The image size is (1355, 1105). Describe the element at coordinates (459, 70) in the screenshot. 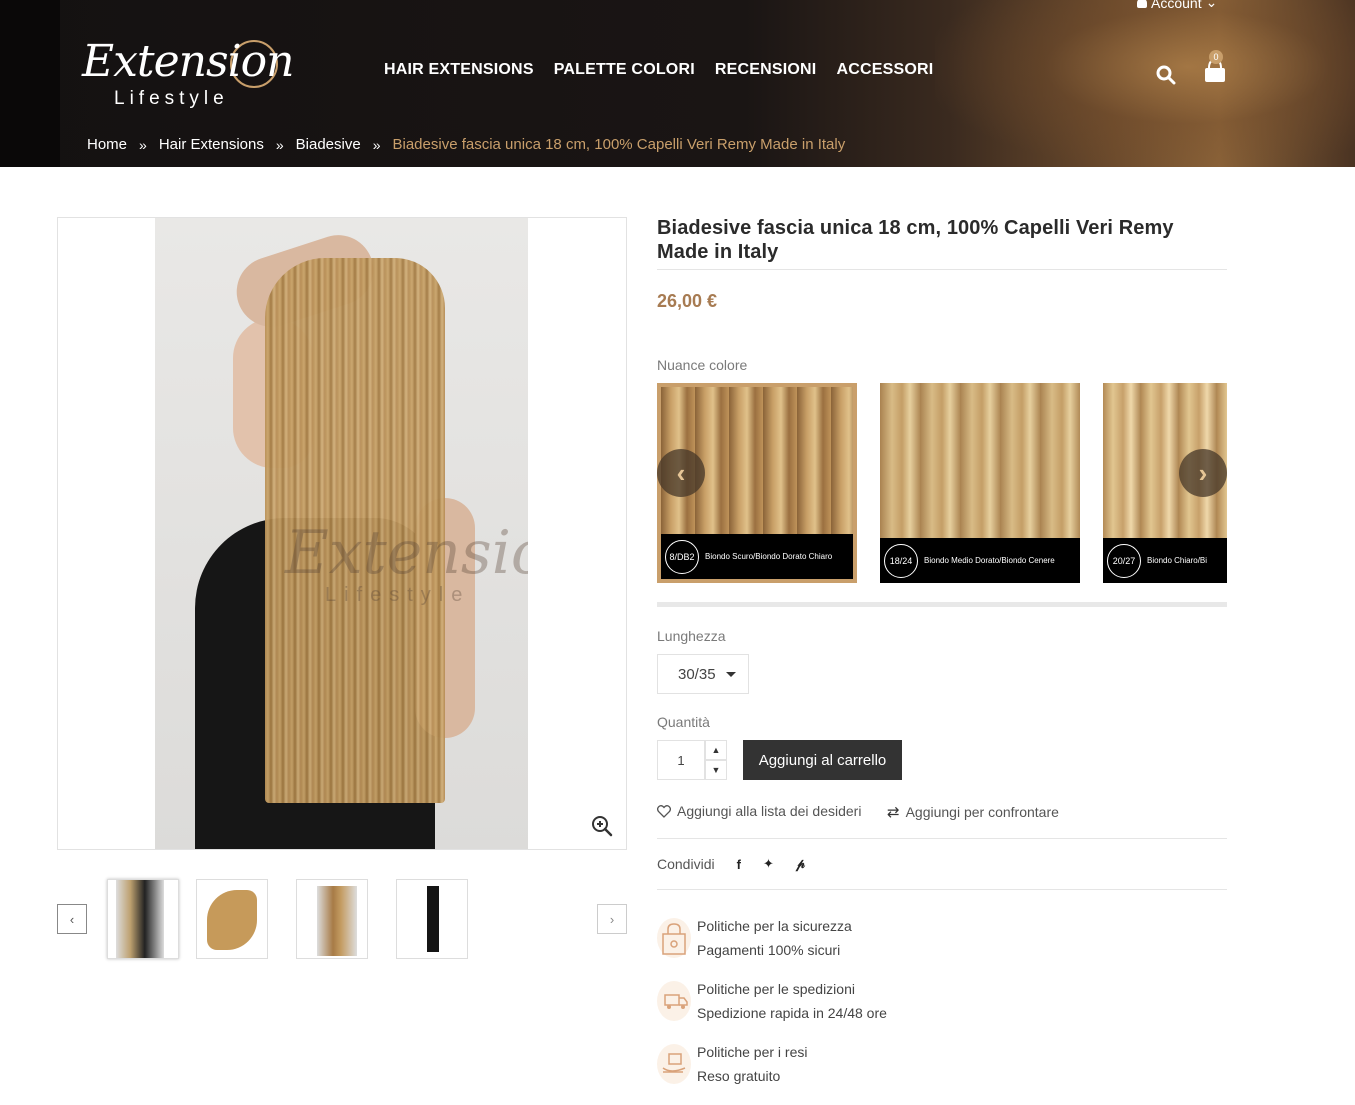

I see `nav-hair-extensions: HAIR EXTENSIONS` at that location.